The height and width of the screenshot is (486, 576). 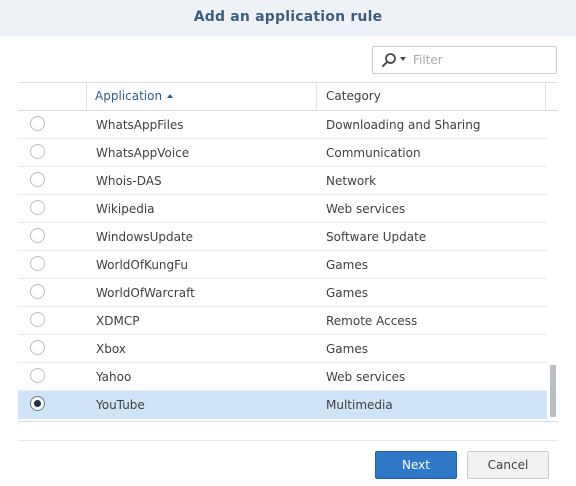 I want to click on scrollbar, so click(x=553, y=265).